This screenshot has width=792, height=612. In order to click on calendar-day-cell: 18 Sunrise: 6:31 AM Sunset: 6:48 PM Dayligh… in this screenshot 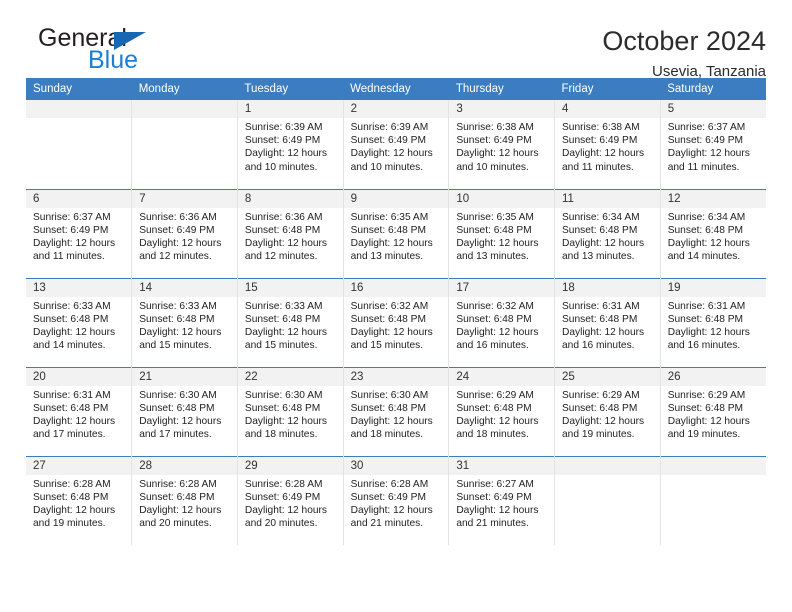, I will do `click(607, 322)`.